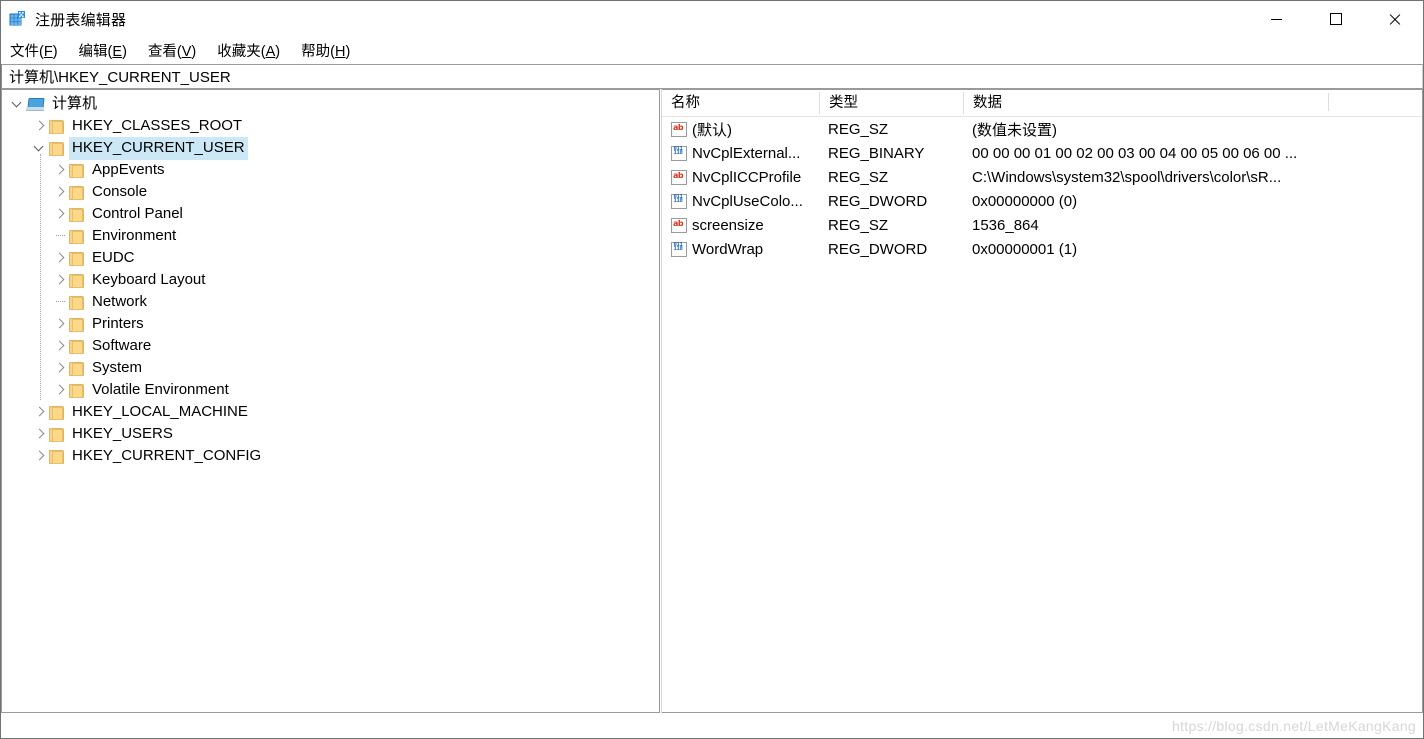 This screenshot has width=1424, height=739. What do you see at coordinates (18, 104) in the screenshot?
I see `chevron-down-icon` at bounding box center [18, 104].